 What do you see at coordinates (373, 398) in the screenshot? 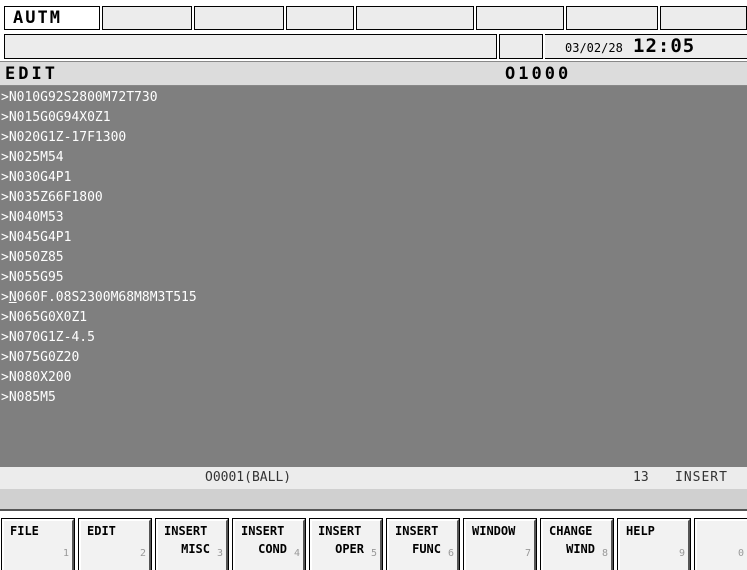
I see `program-line: >N085M5` at bounding box center [373, 398].